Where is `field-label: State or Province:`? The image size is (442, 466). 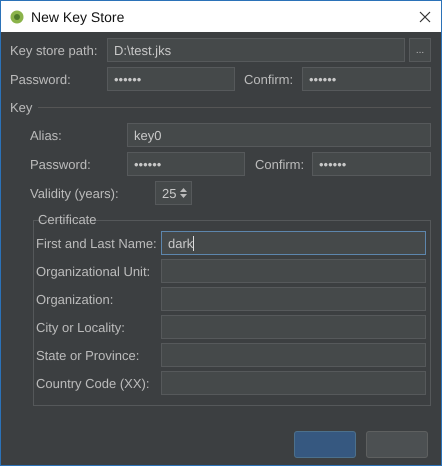 field-label: State or Province: is located at coordinates (88, 355).